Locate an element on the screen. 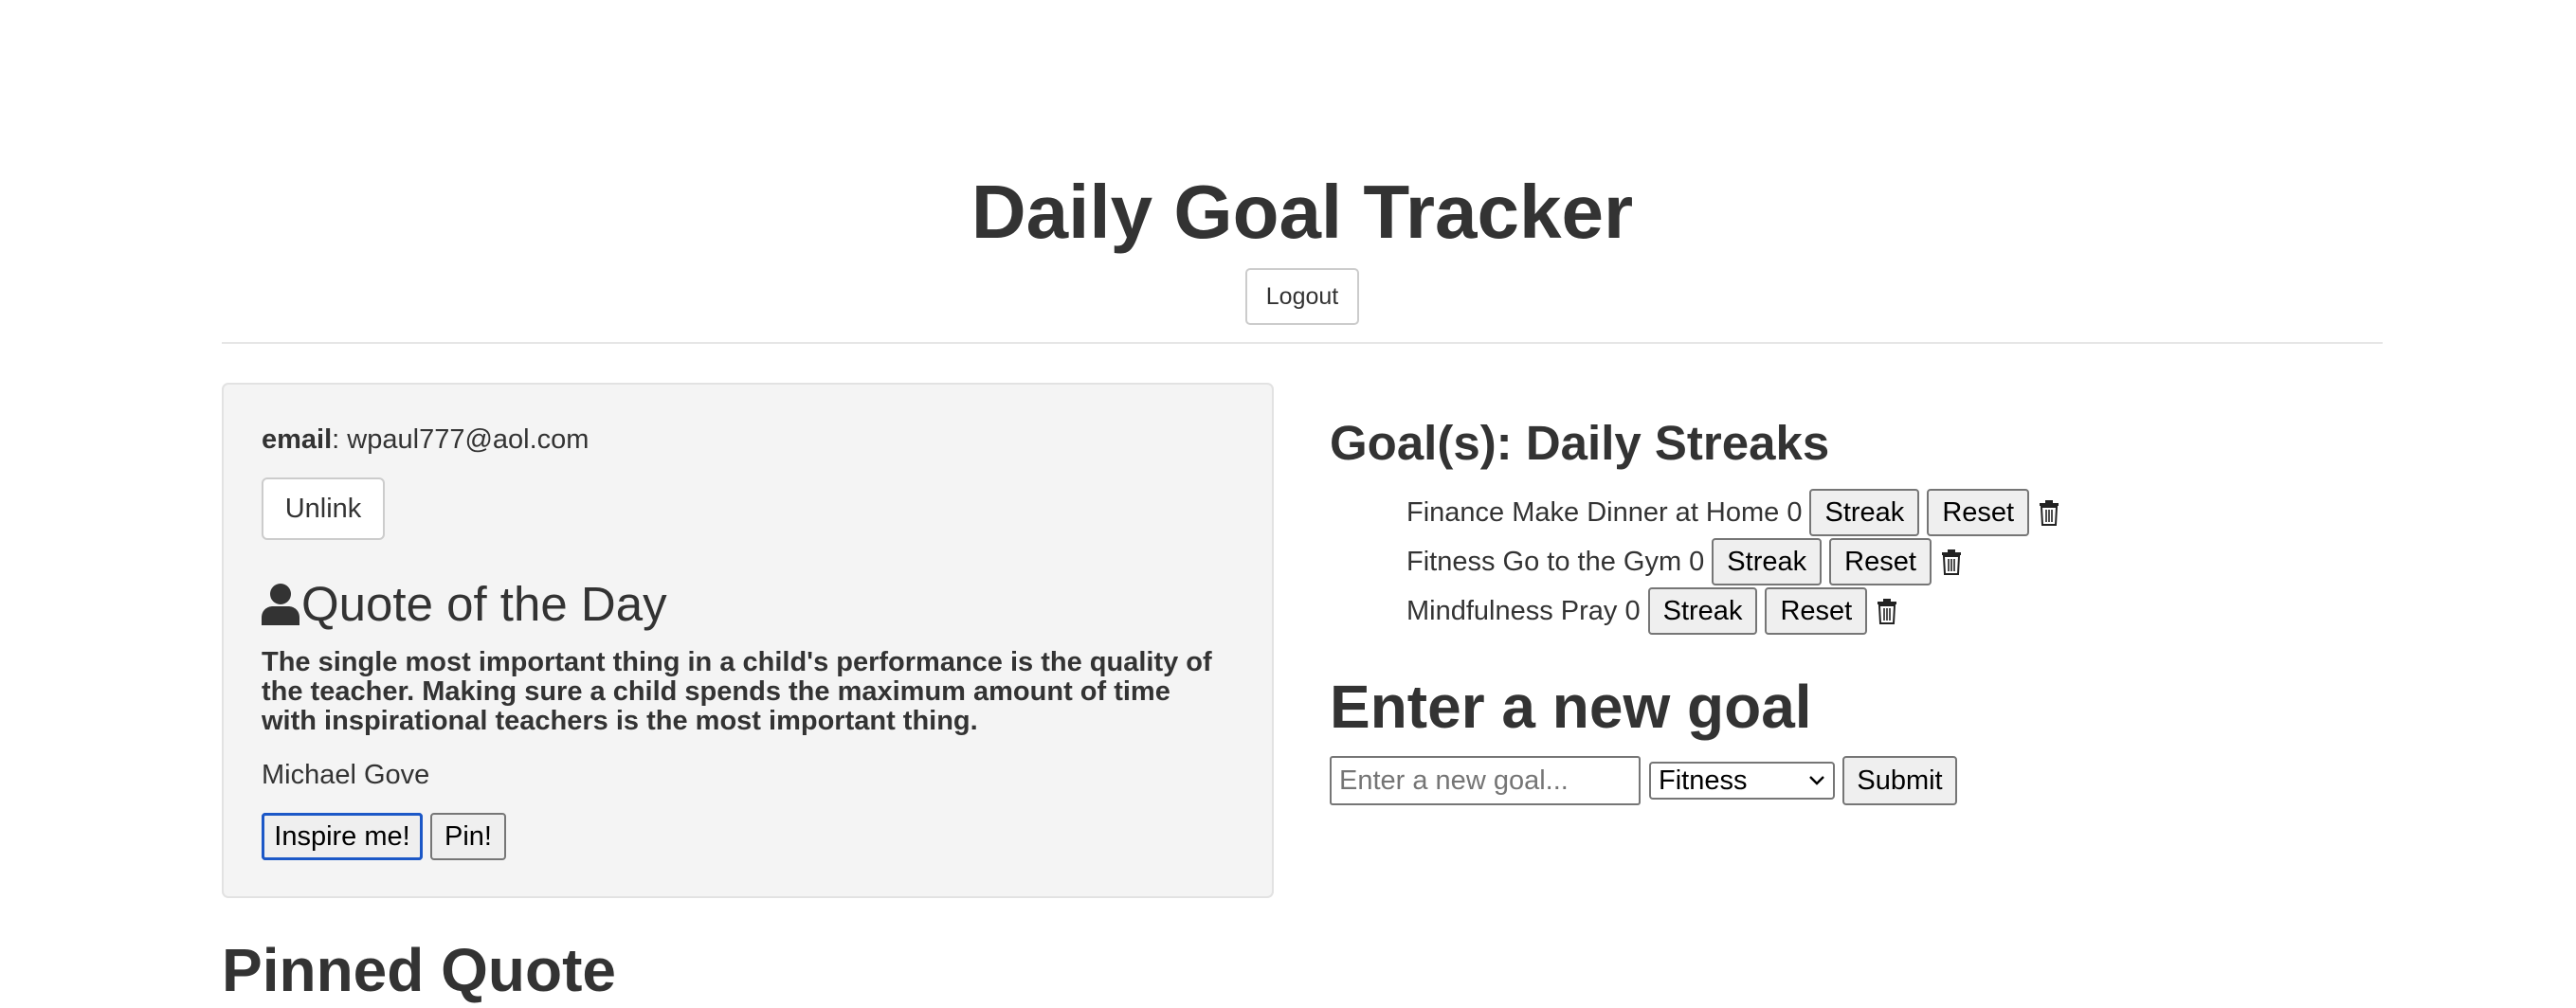 The image size is (2576, 1008). unlink-button: Unlink is located at coordinates (323, 508).